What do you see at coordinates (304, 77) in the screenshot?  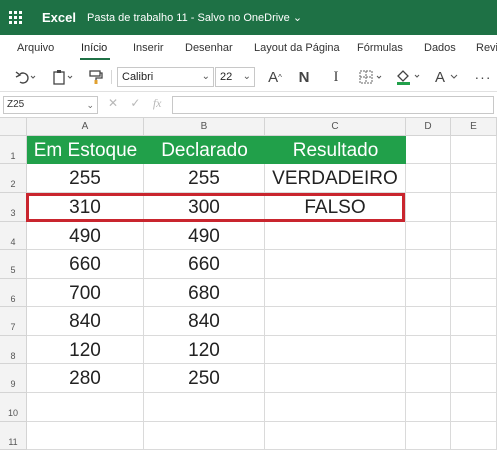 I see `bold-button: N` at bounding box center [304, 77].